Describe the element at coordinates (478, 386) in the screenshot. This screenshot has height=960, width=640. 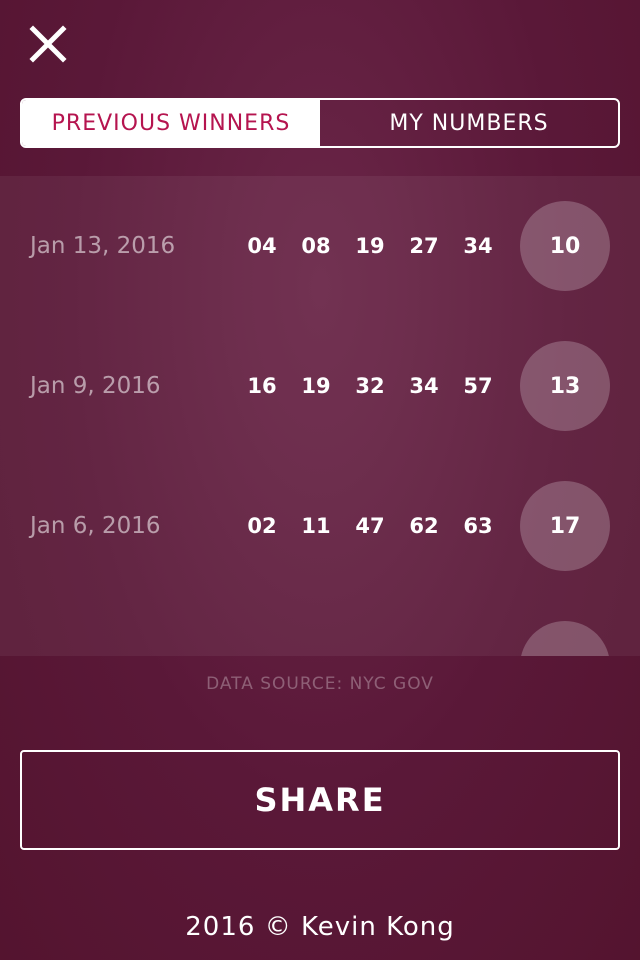
I see `winning-number: 57` at that location.